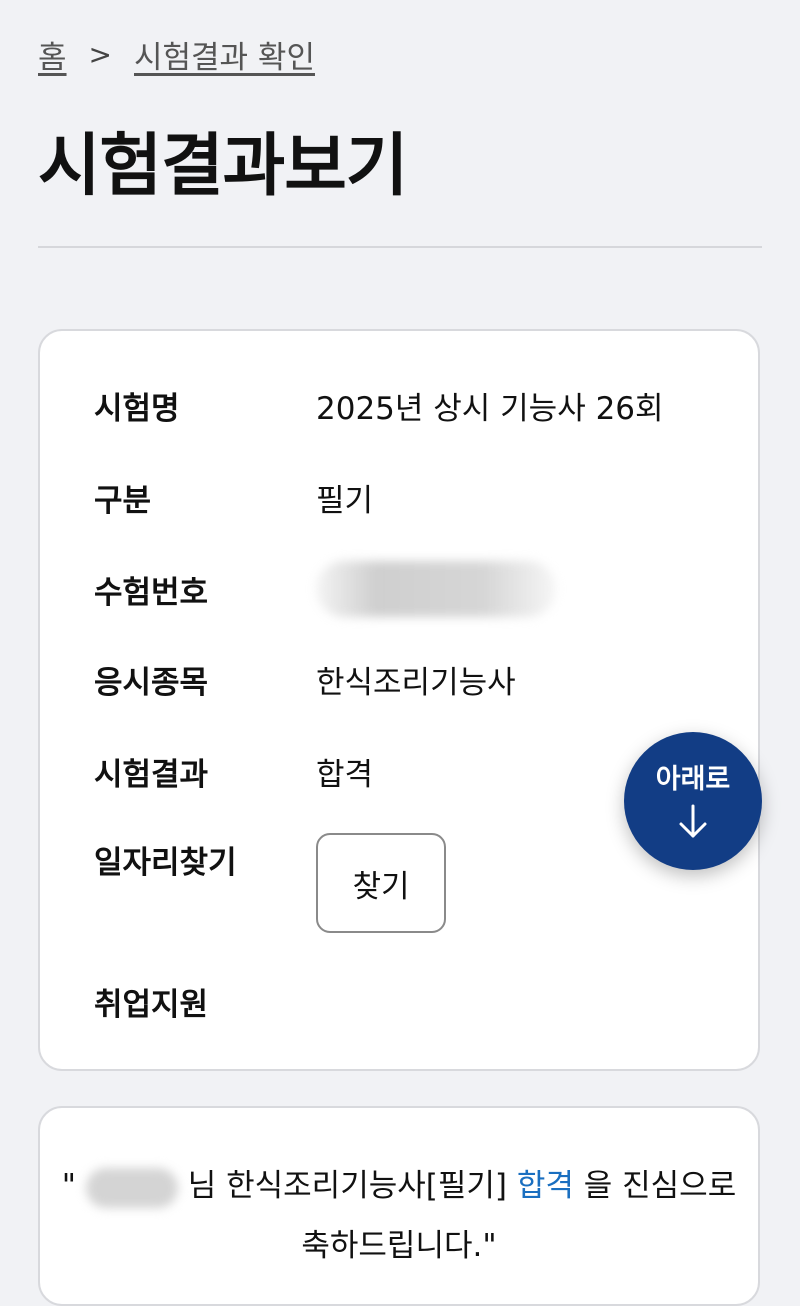 This screenshot has width=800, height=1306. What do you see at coordinates (100, 54) in the screenshot?
I see `chevron-right-icon: >` at bounding box center [100, 54].